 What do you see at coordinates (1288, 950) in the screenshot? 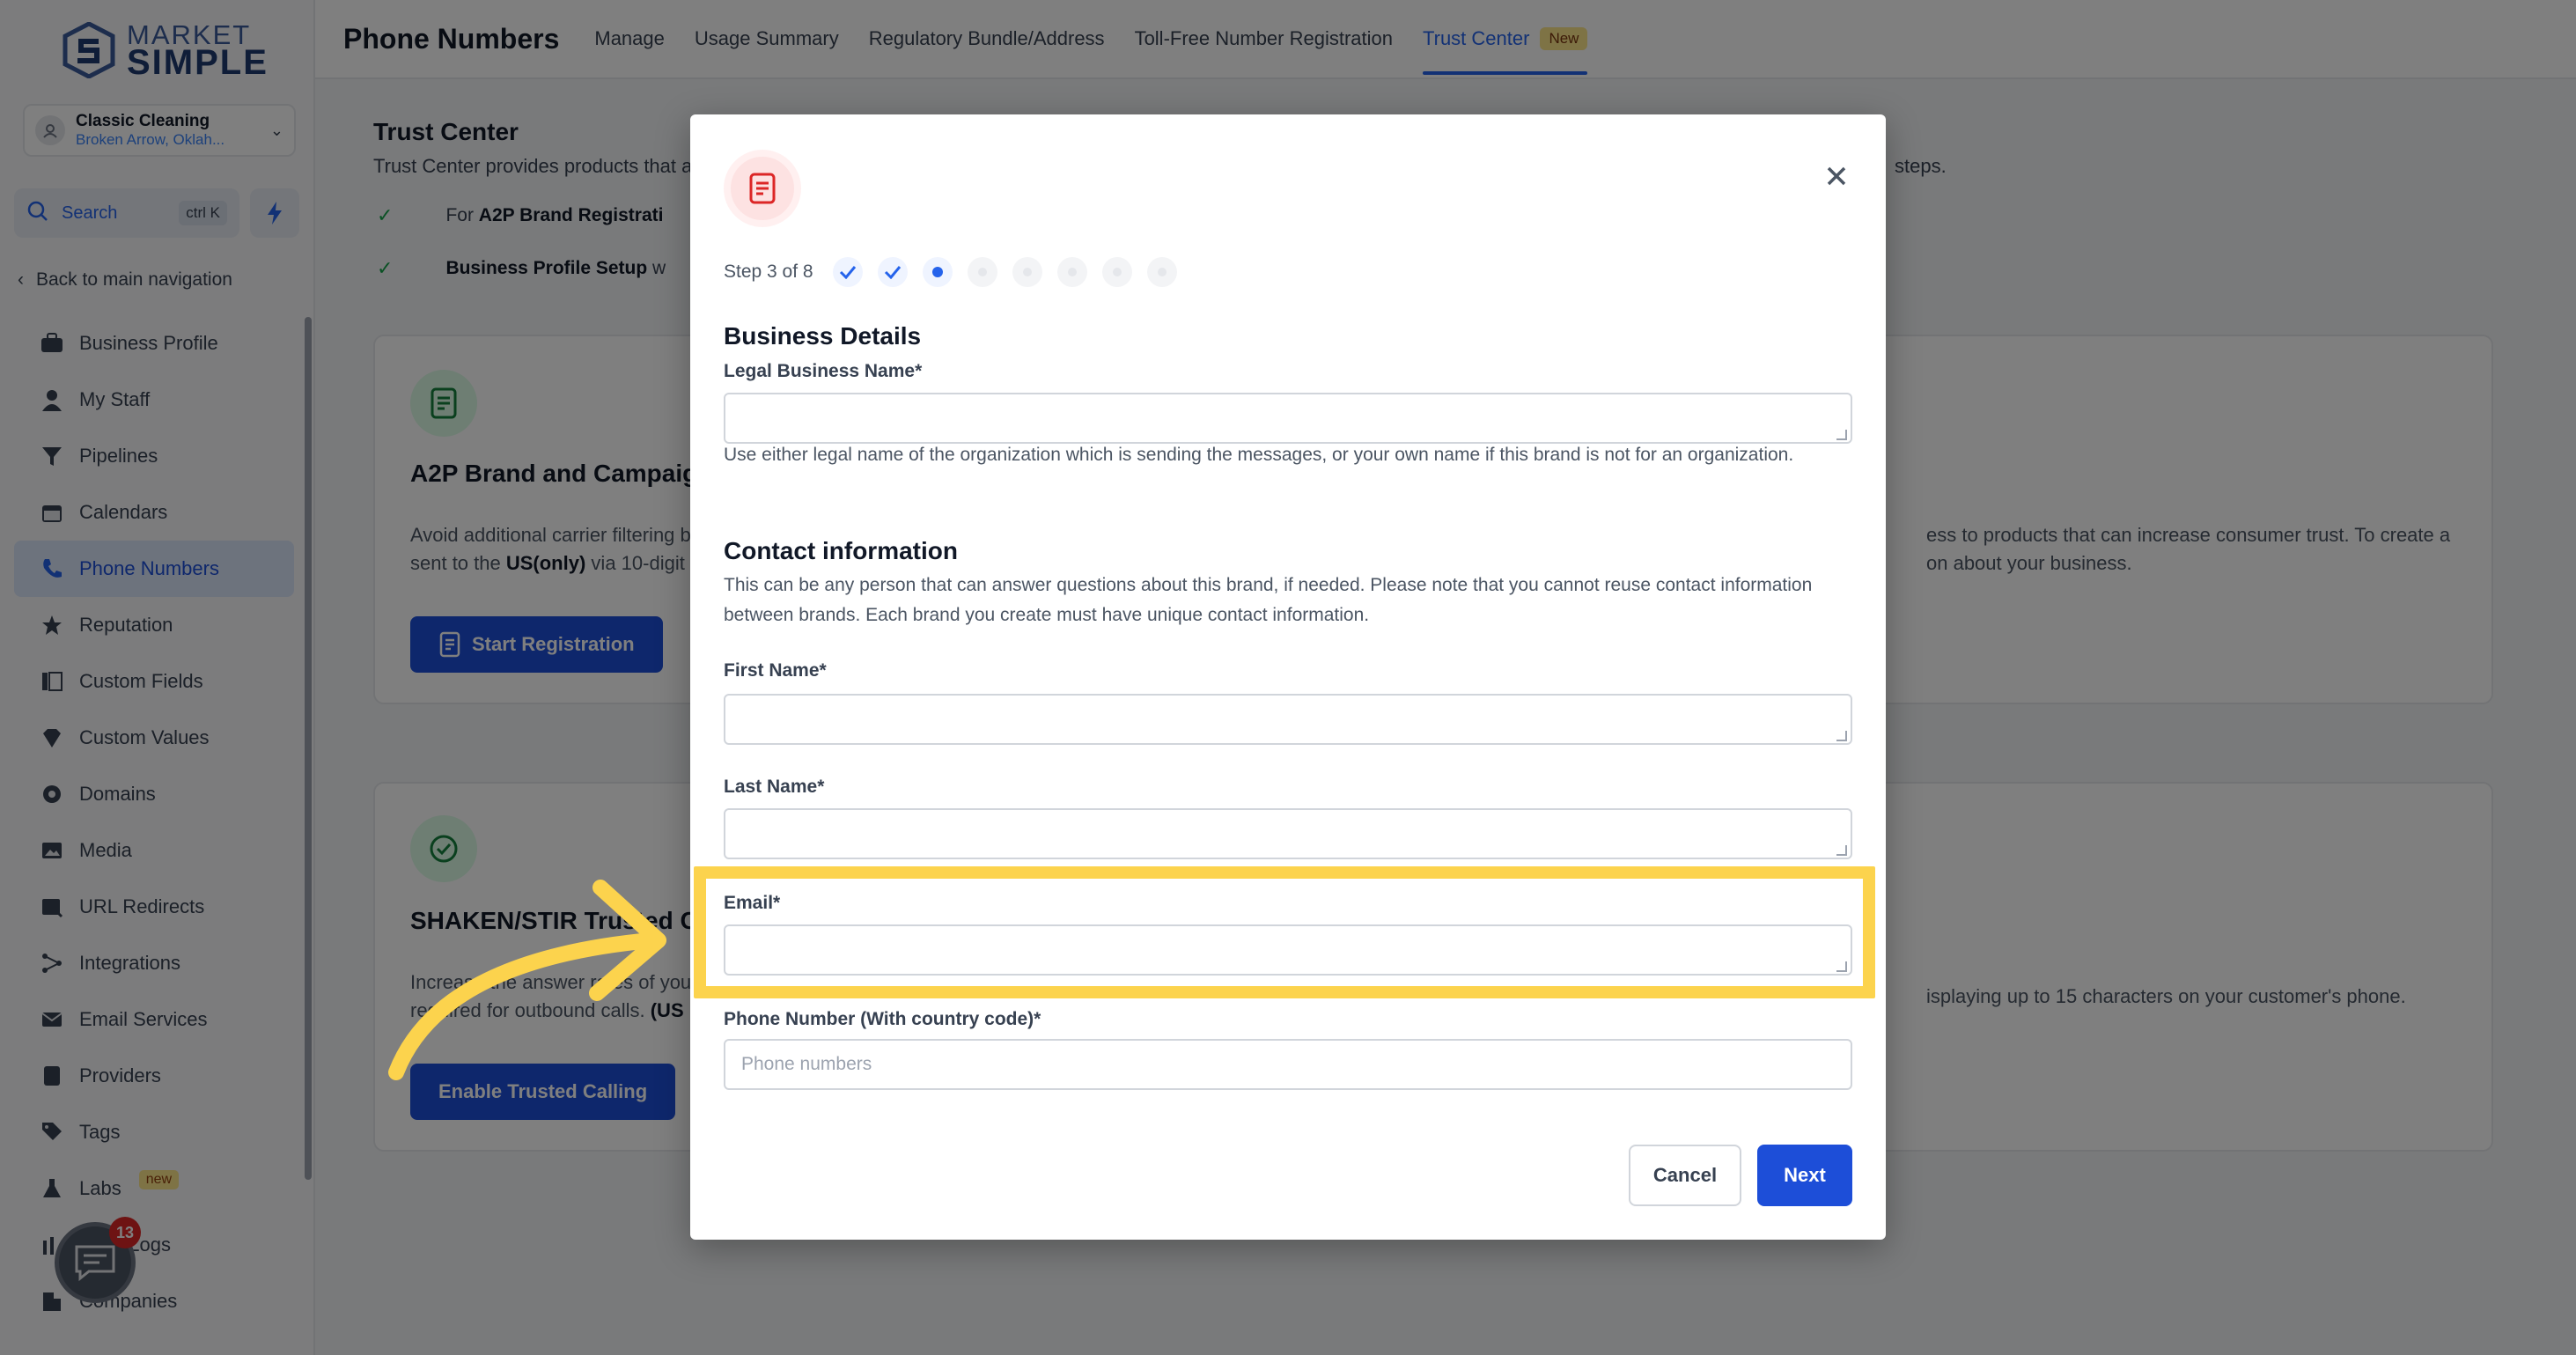
I see `email-input` at bounding box center [1288, 950].